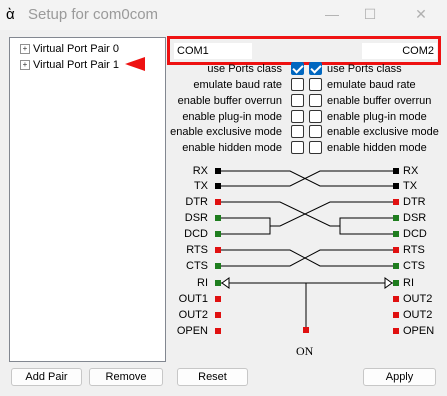 The width and height of the screenshot is (447, 396). What do you see at coordinates (411, 171) in the screenshot?
I see `signal-label-right: RX` at bounding box center [411, 171].